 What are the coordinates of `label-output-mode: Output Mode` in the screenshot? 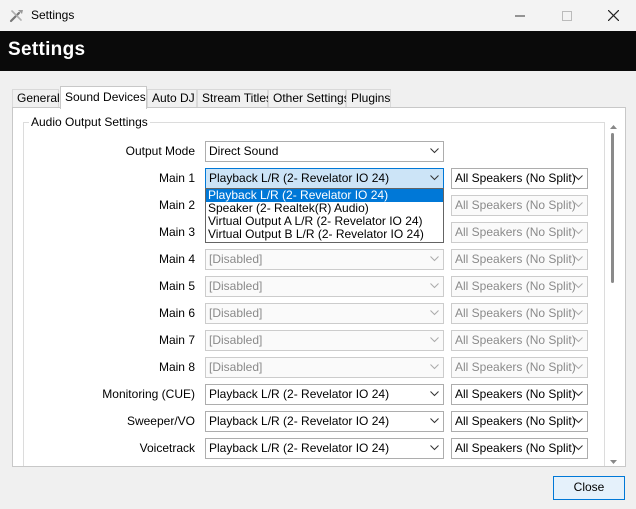 It's located at (160, 151).